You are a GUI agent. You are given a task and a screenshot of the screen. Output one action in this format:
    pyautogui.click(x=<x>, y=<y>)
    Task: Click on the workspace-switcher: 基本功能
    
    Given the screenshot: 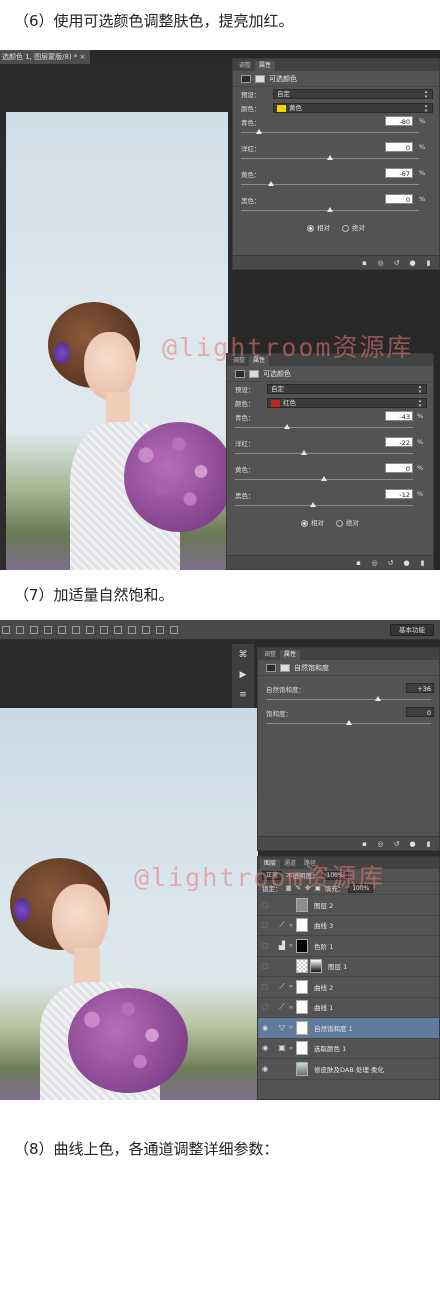 What is the action you would take?
    pyautogui.click(x=412, y=630)
    